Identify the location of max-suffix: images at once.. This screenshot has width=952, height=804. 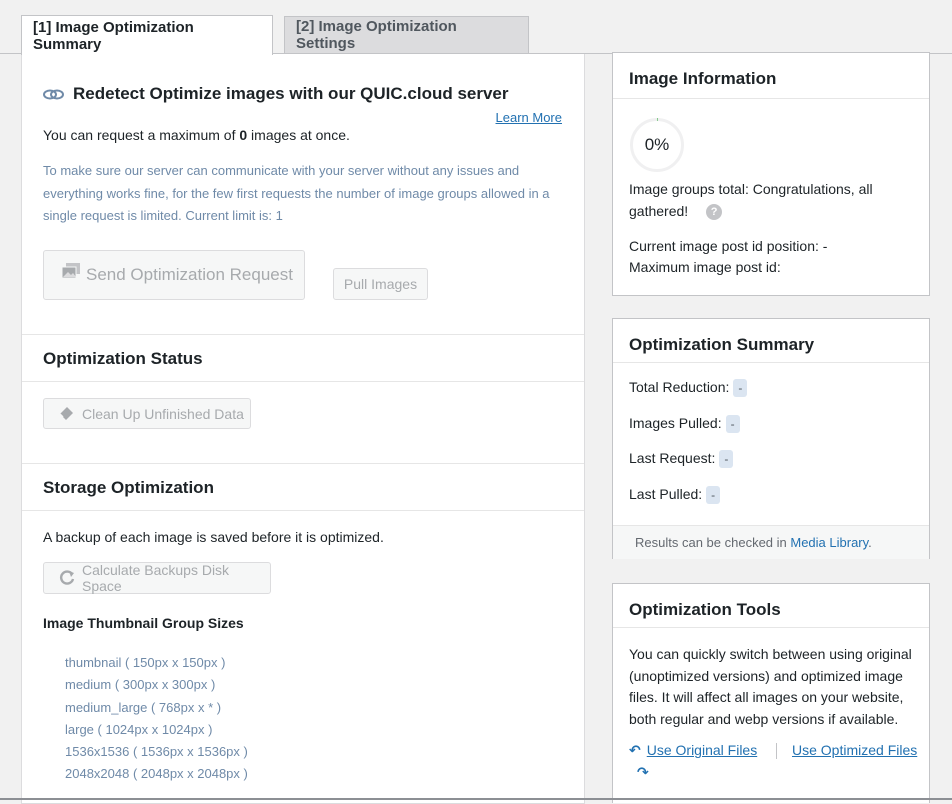
(298, 135).